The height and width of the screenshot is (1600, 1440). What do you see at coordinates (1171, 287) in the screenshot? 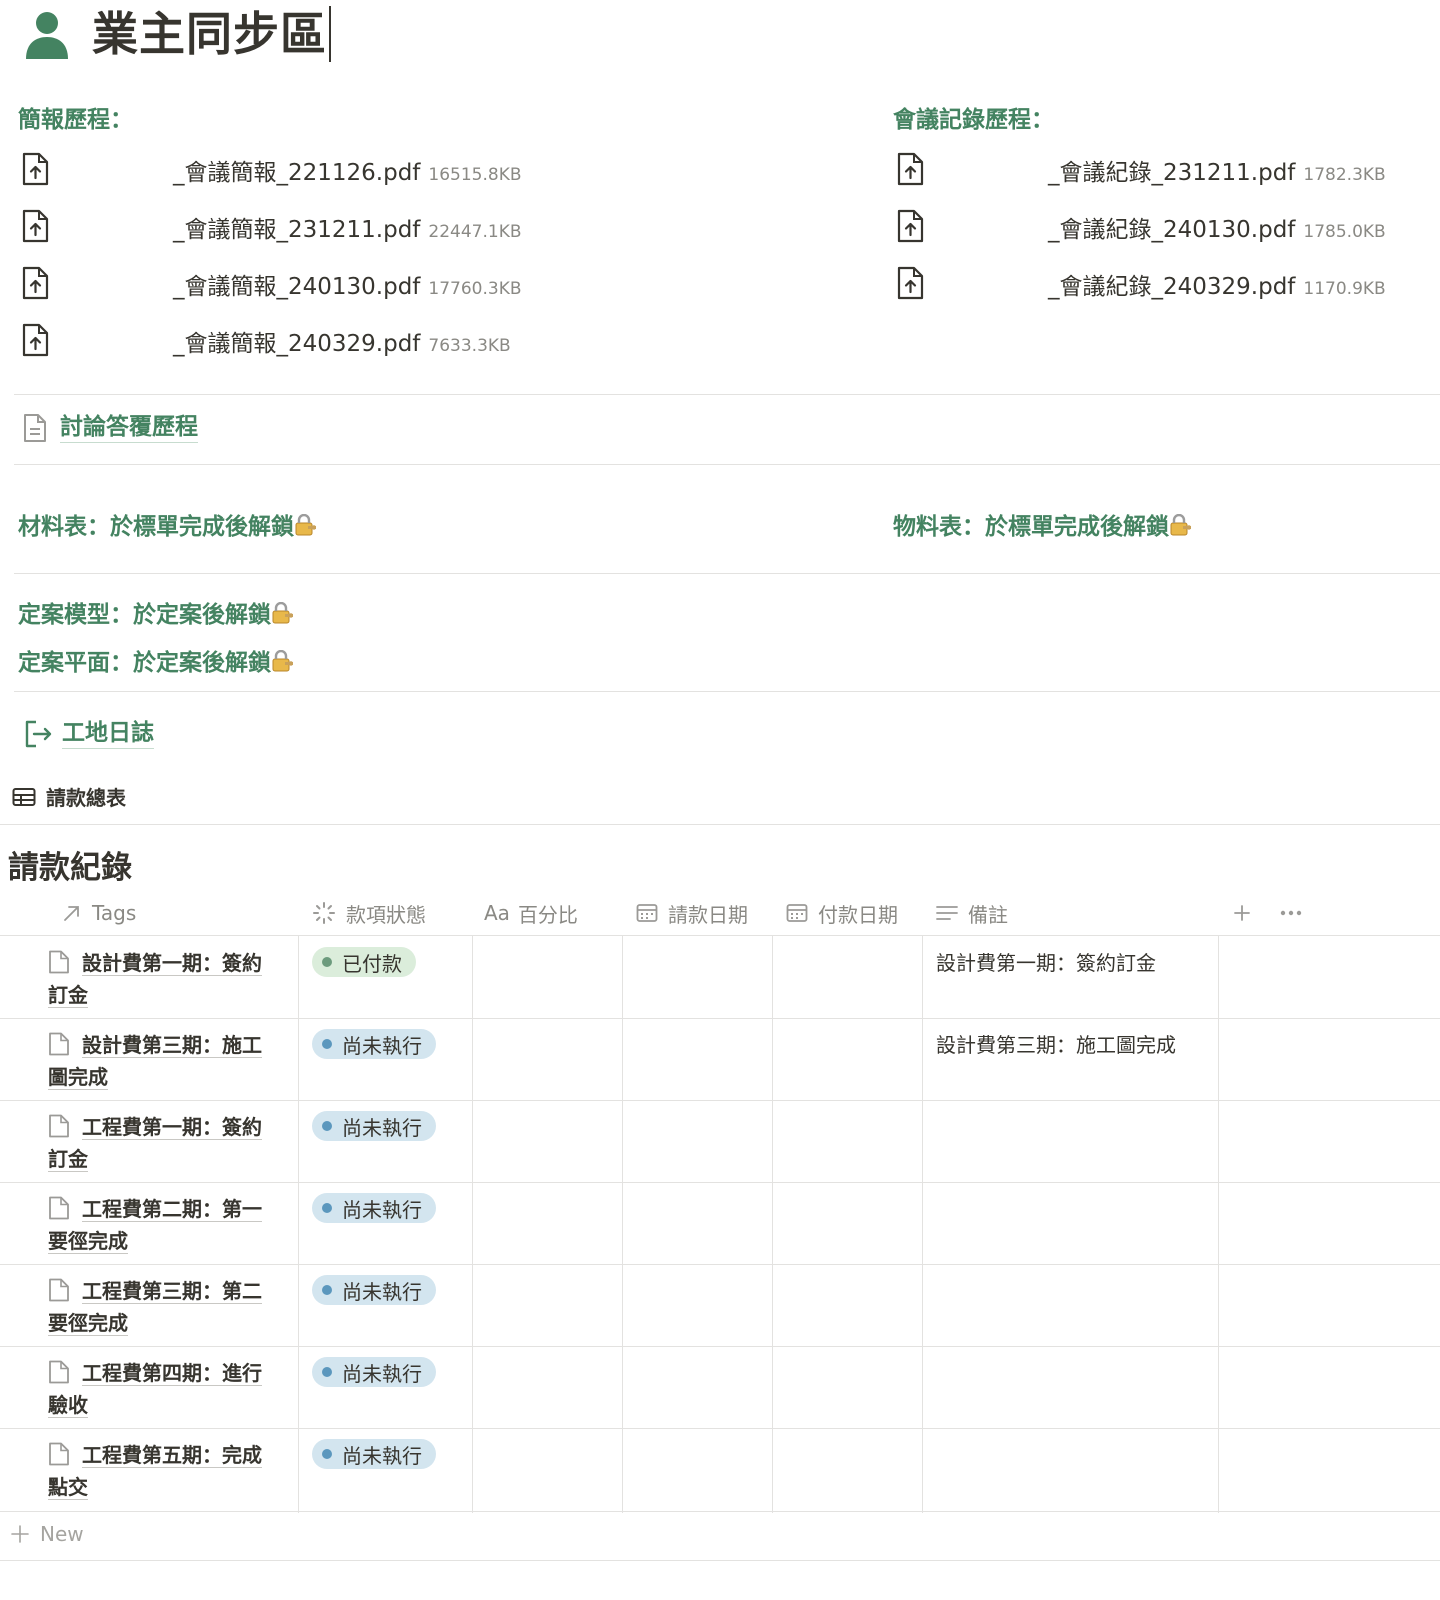
I see `file-name: _會議紀錄_240329.pdf` at bounding box center [1171, 287].